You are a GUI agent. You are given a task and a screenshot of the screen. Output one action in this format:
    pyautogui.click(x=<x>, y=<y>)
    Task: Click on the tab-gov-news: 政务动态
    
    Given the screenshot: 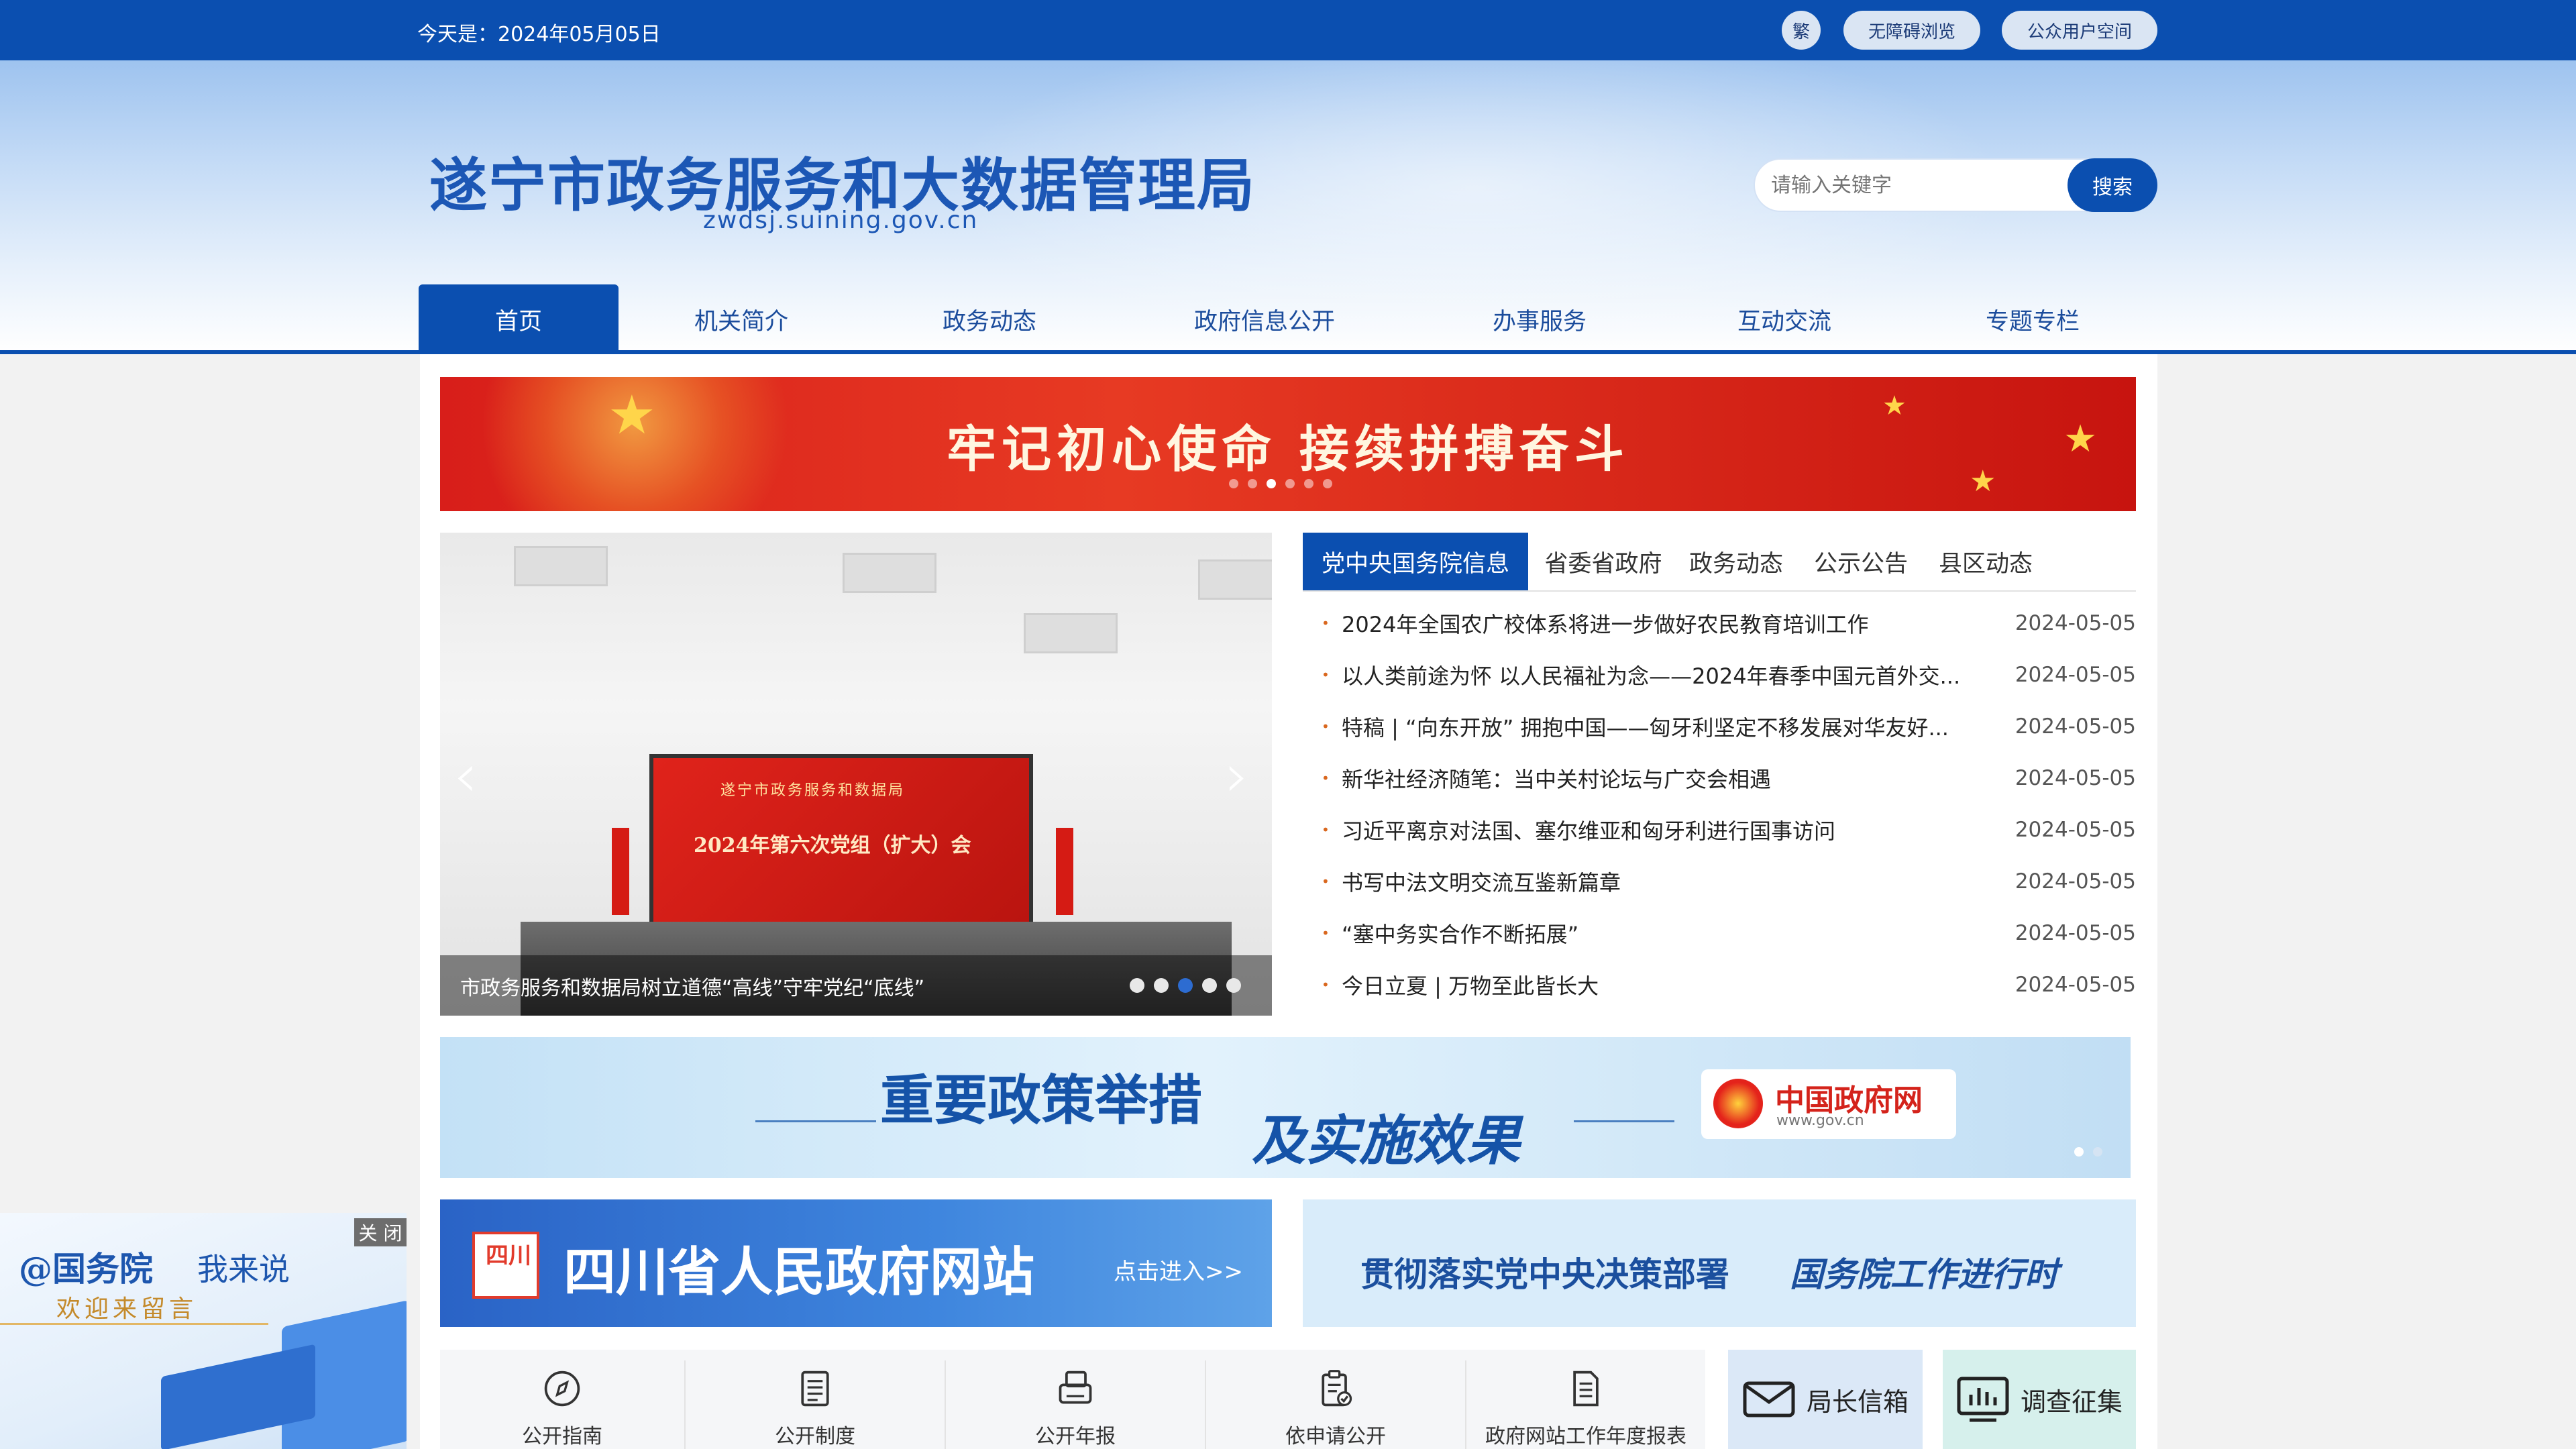 What is the action you would take?
    pyautogui.click(x=1736, y=561)
    